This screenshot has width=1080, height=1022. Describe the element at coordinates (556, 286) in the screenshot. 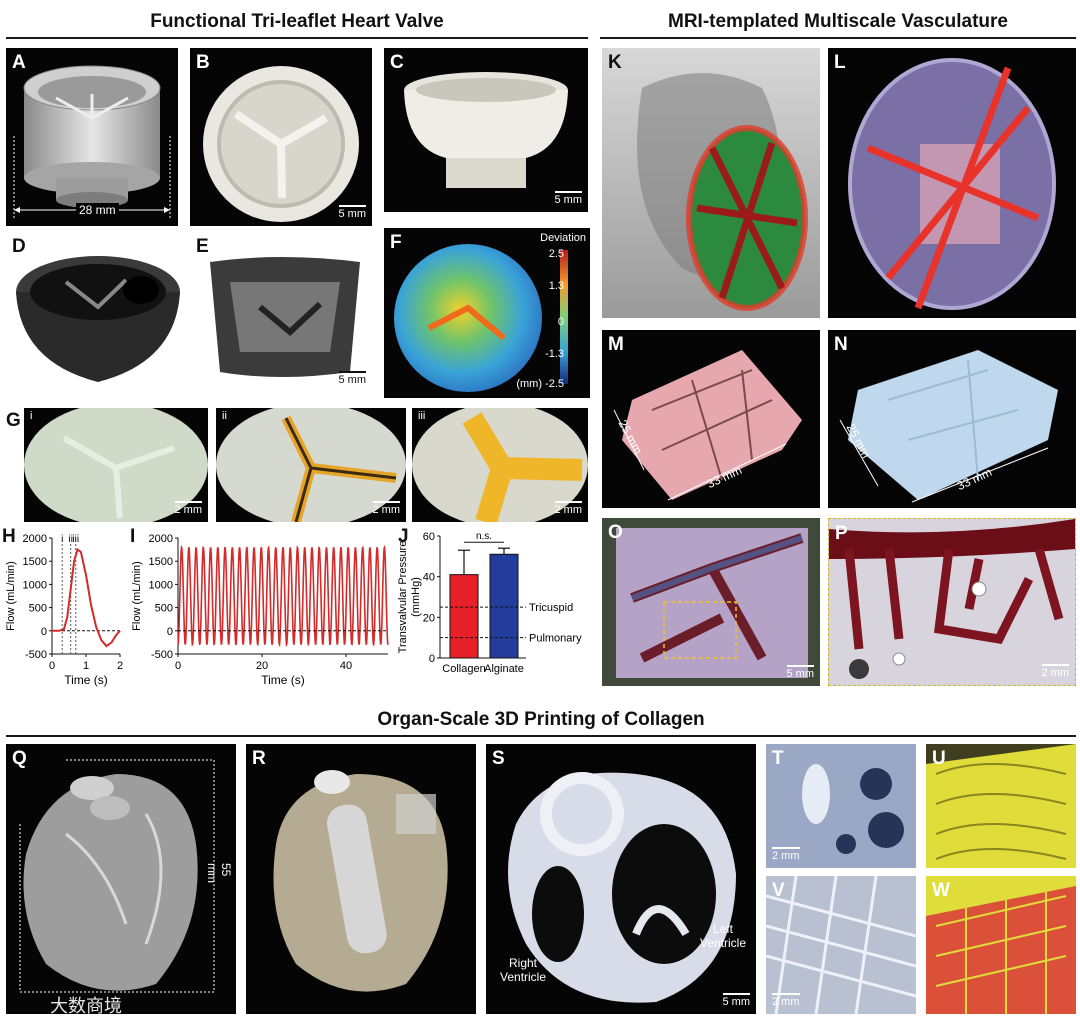

I see `colorbar-tick: 1.3` at that location.